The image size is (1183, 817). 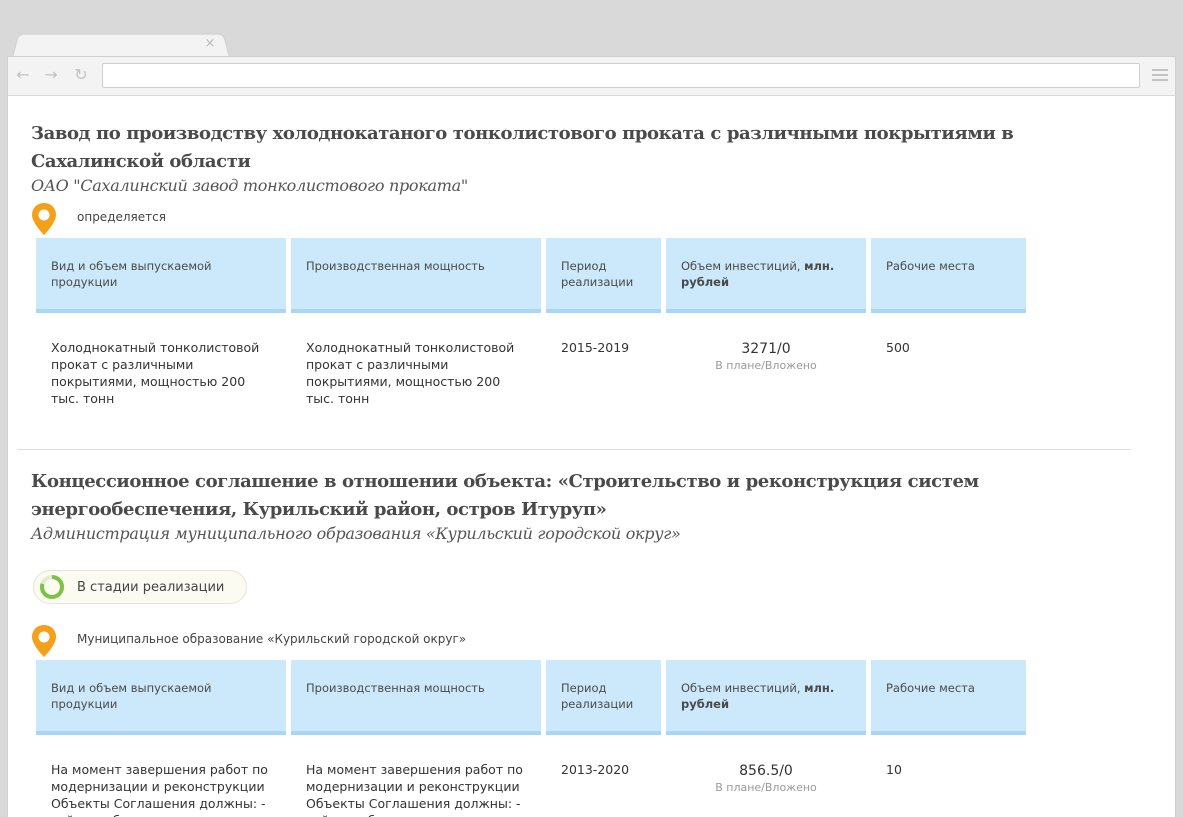 What do you see at coordinates (898, 347) in the screenshot?
I see `cell-jobs: 500` at bounding box center [898, 347].